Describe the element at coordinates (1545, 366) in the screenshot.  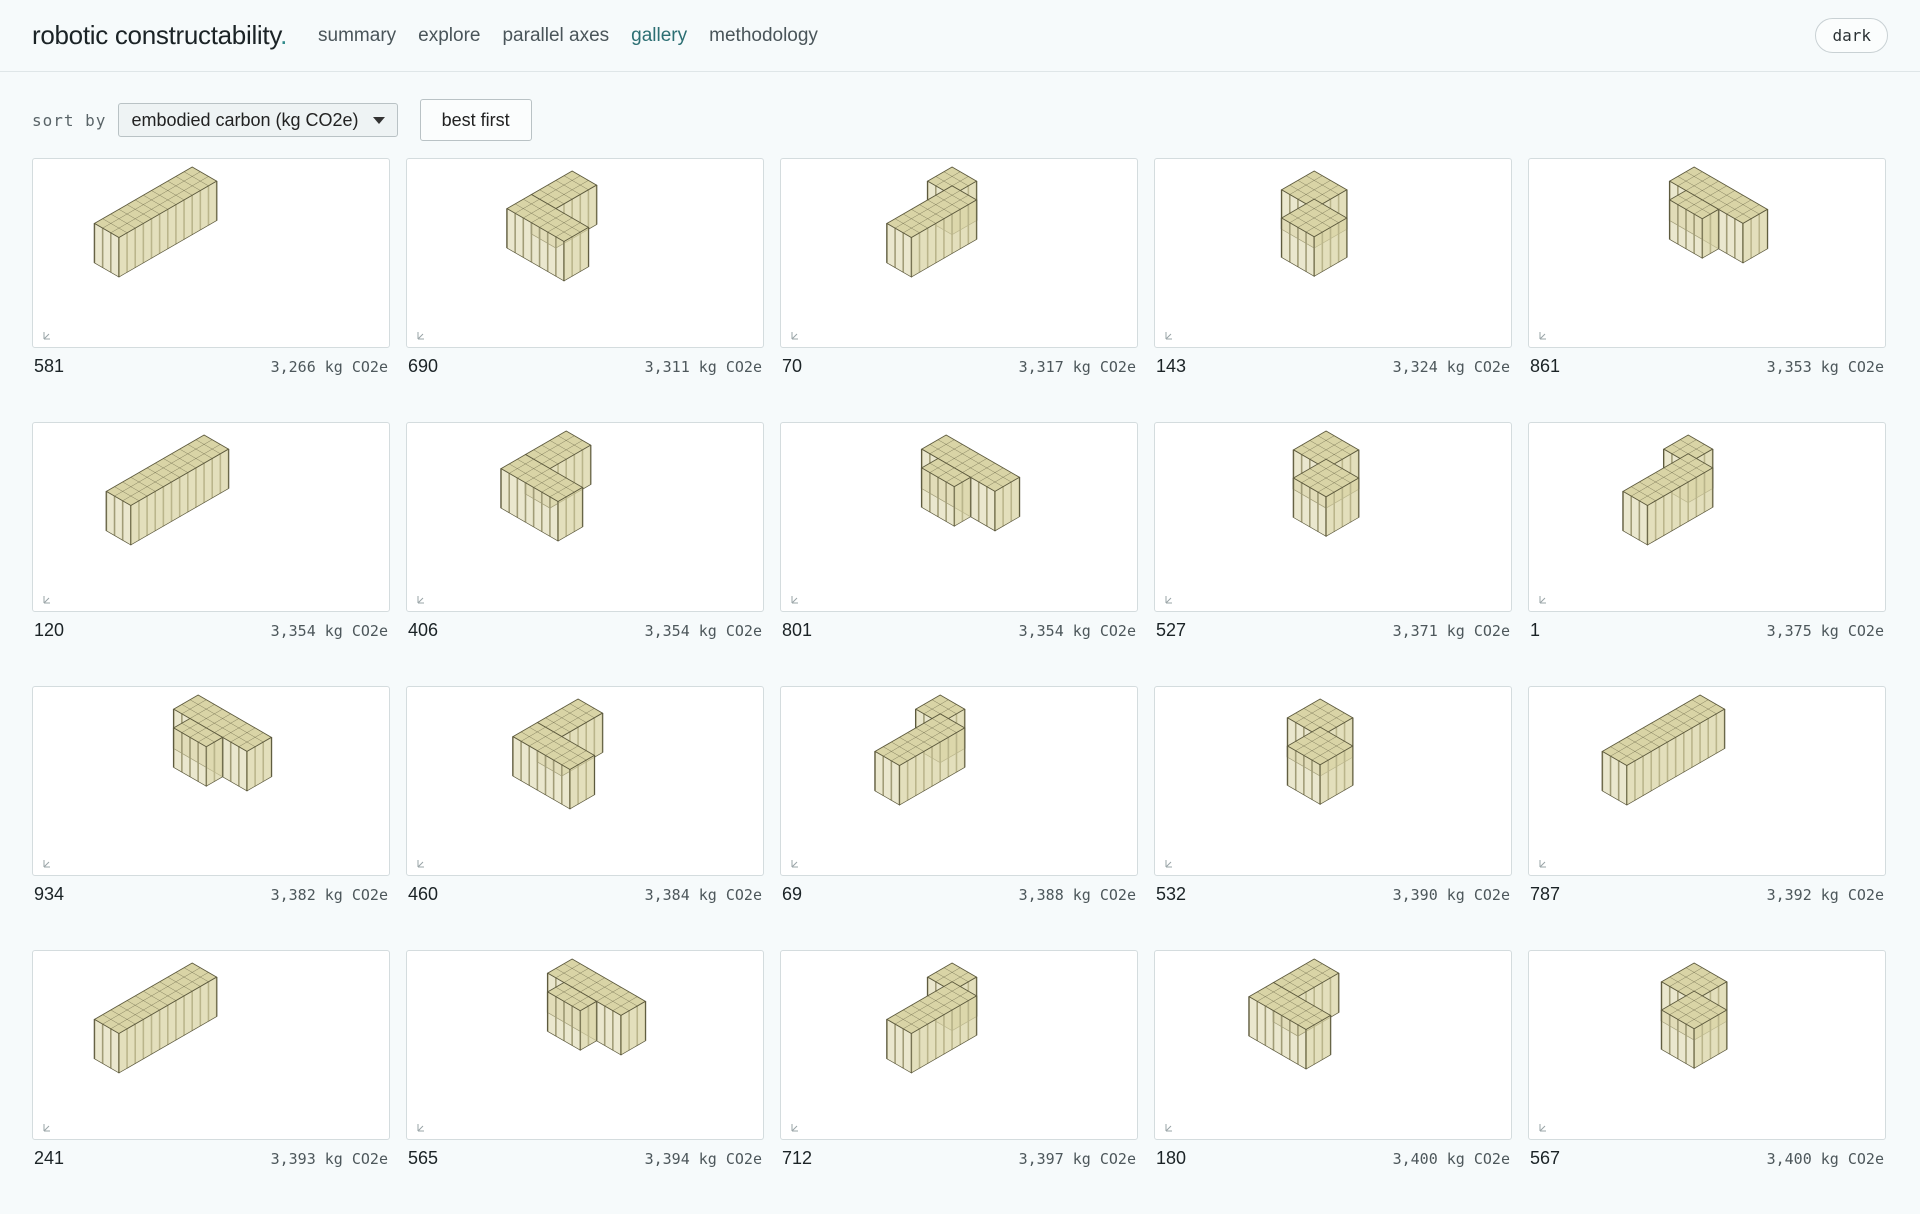
I see `design-id: 861` at that location.